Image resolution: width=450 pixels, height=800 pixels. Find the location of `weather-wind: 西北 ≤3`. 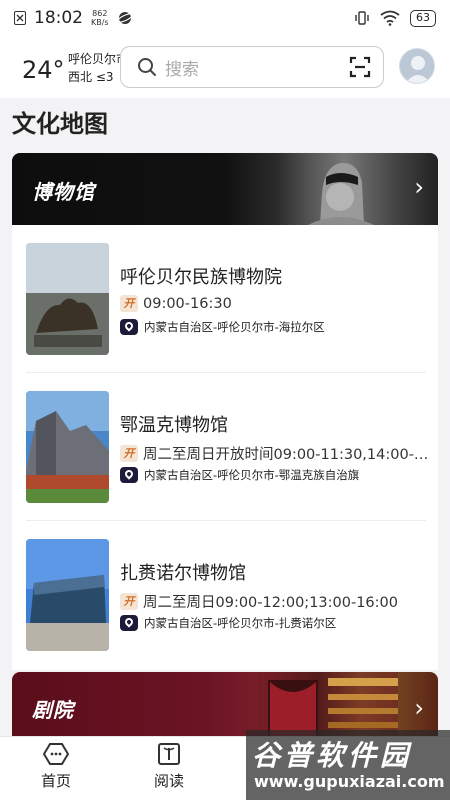

weather-wind: 西北 ≤3 is located at coordinates (91, 76).